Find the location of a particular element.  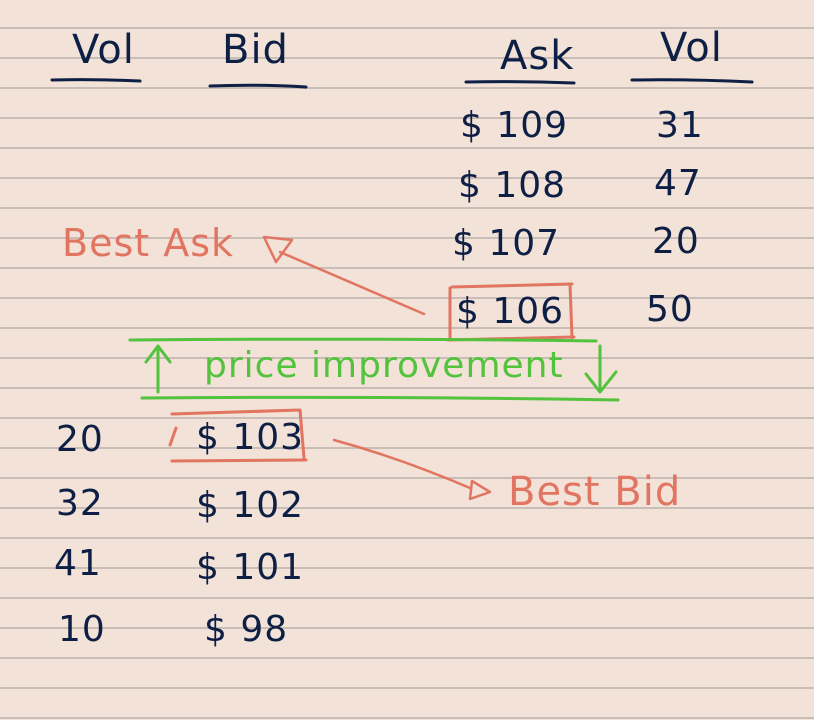

ask-vol-underline is located at coordinates (692, 81).